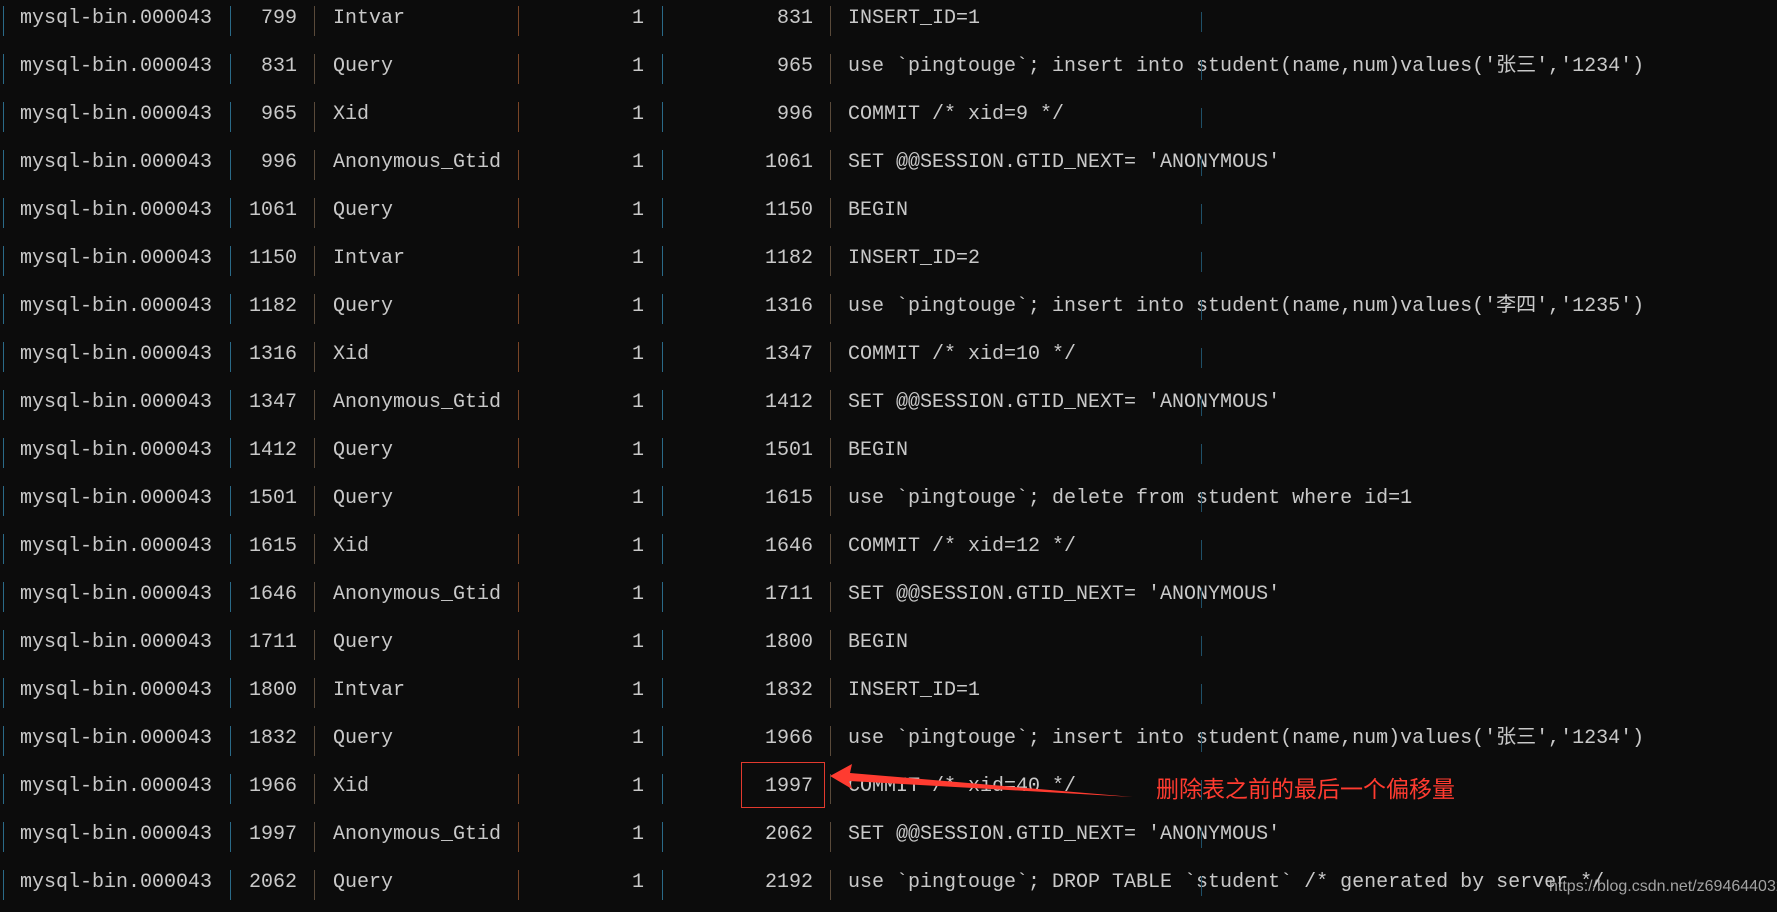 This screenshot has width=1777, height=912. Describe the element at coordinates (1305, 790) in the screenshot. I see `annotation-text: 删除表之前的最后一个偏移量` at that location.